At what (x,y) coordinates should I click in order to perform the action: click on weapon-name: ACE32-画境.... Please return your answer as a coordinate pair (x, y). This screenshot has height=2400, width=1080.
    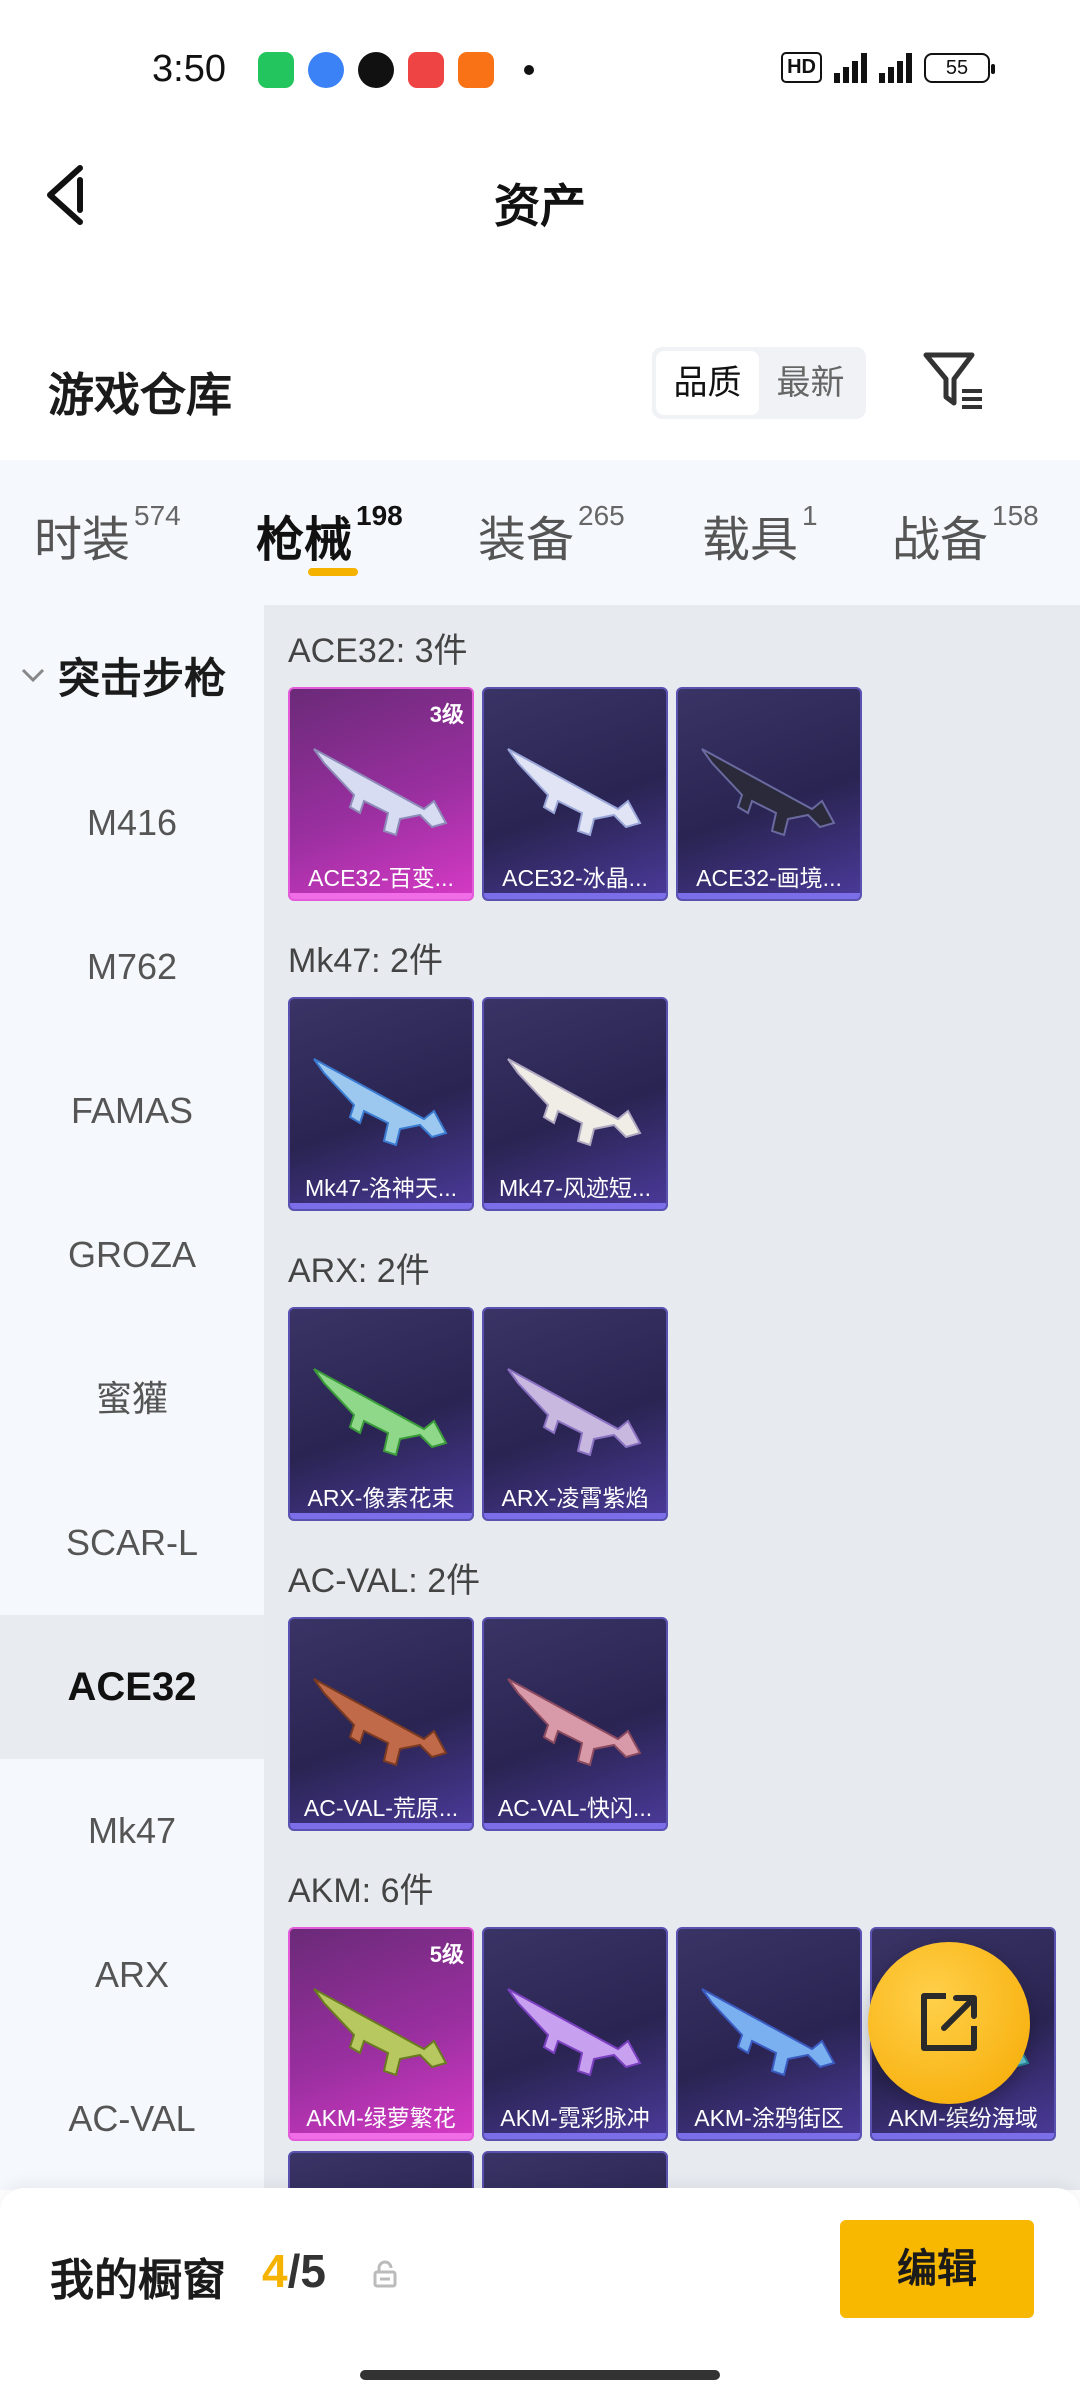
    Looking at the image, I should click on (769, 878).